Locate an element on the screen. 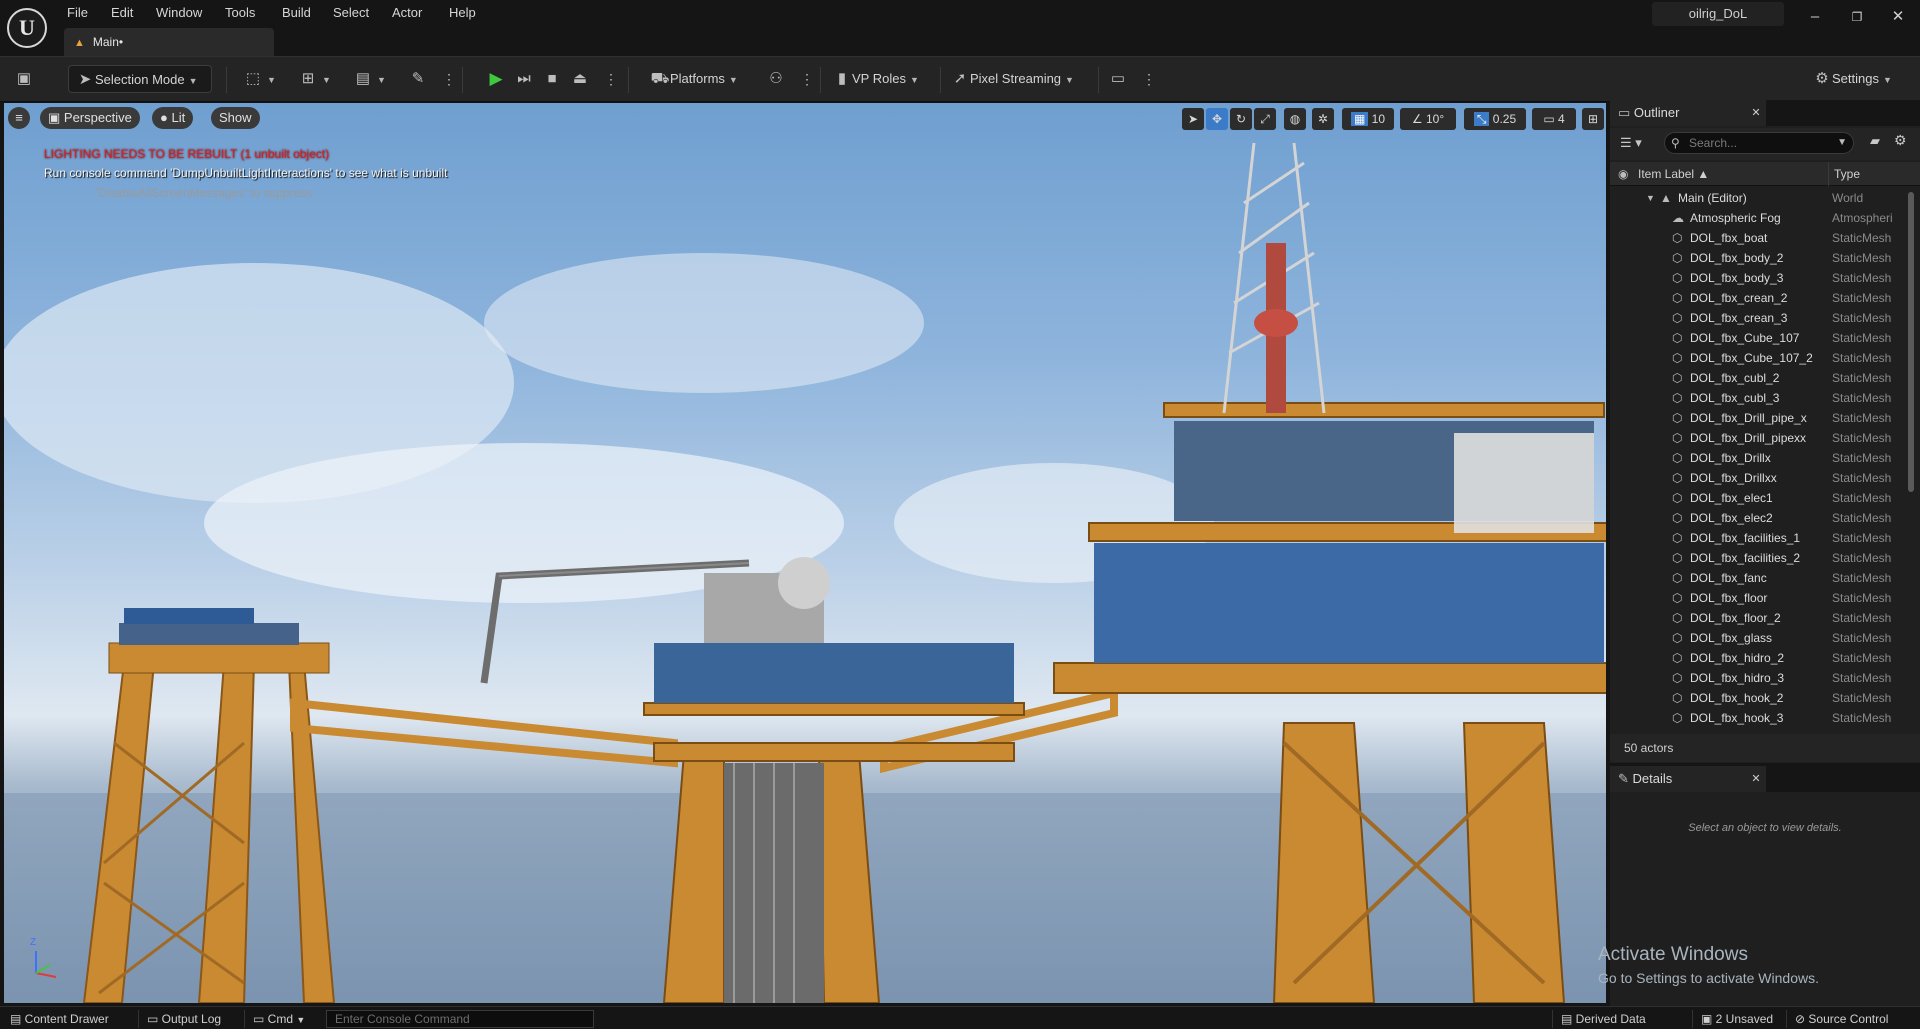  minimize-button: – is located at coordinates (1815, 17).